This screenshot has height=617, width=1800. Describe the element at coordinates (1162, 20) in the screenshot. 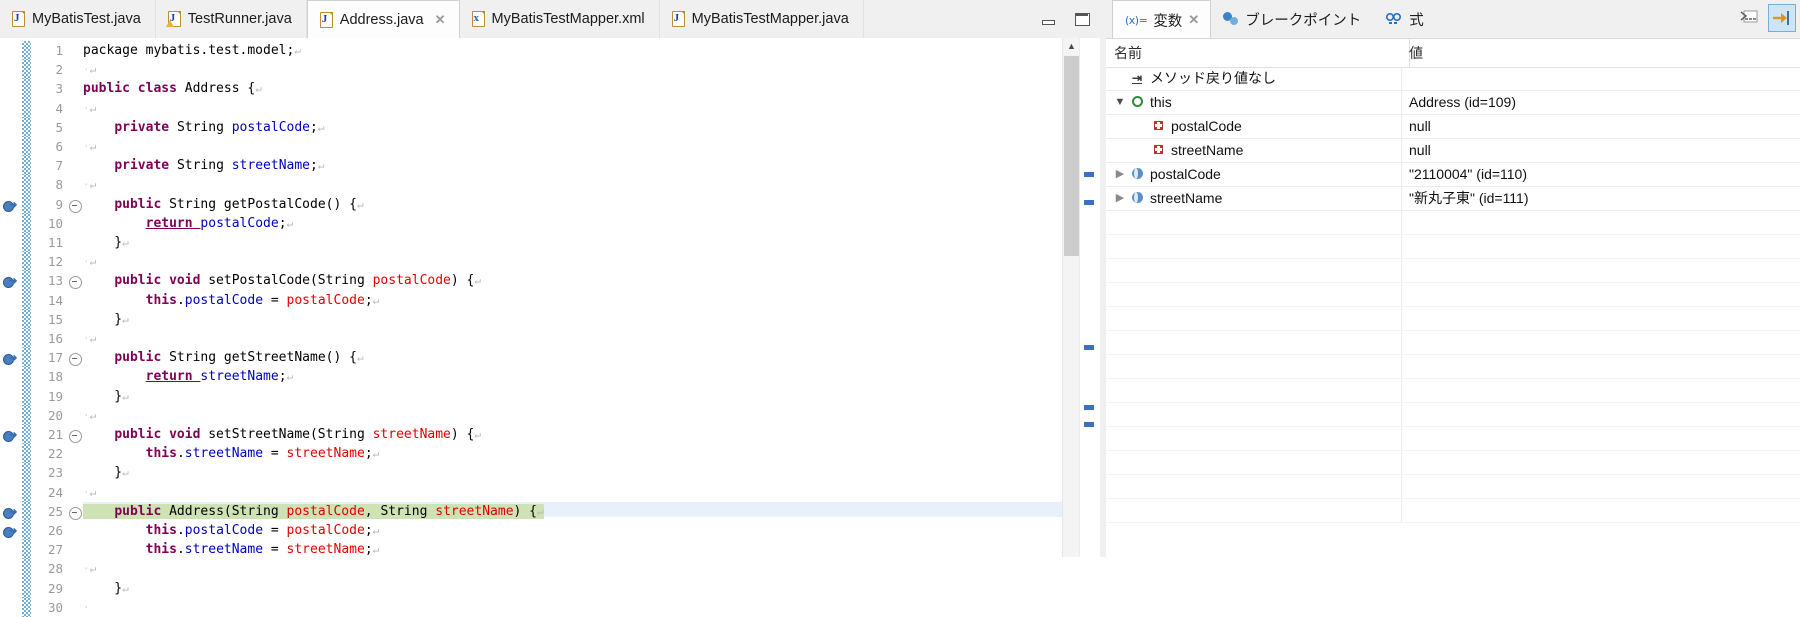

I see `debug-view-tab-0: (x)= 変数 ✕` at that location.